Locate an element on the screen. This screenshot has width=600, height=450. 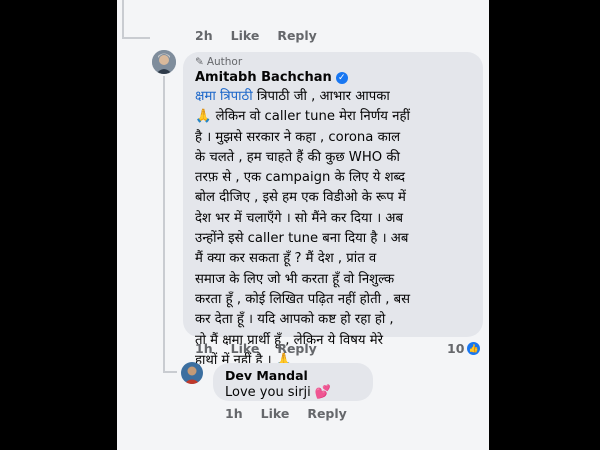
previous-comment-actions: 2h Like Reply is located at coordinates (265, 35).